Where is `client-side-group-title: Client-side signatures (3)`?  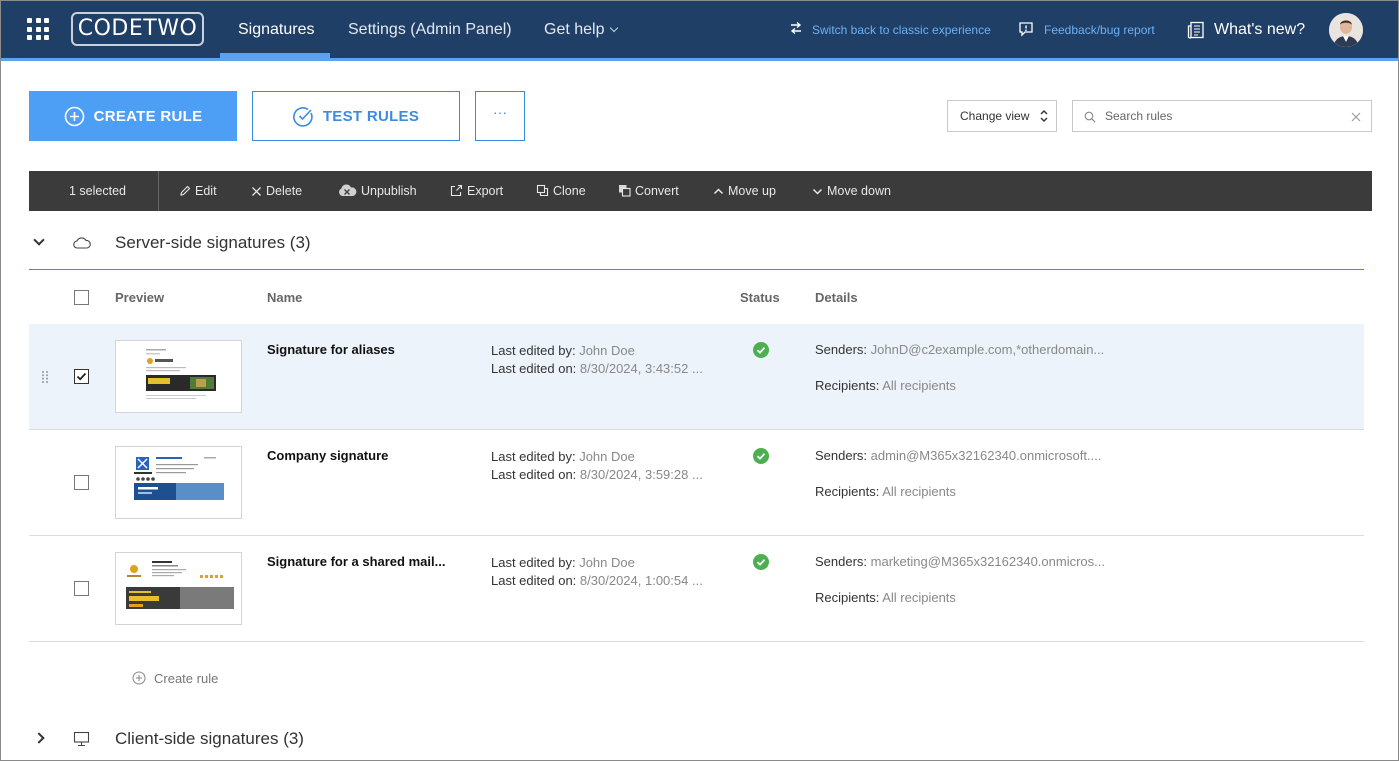
client-side-group-title: Client-side signatures (3) is located at coordinates (209, 739).